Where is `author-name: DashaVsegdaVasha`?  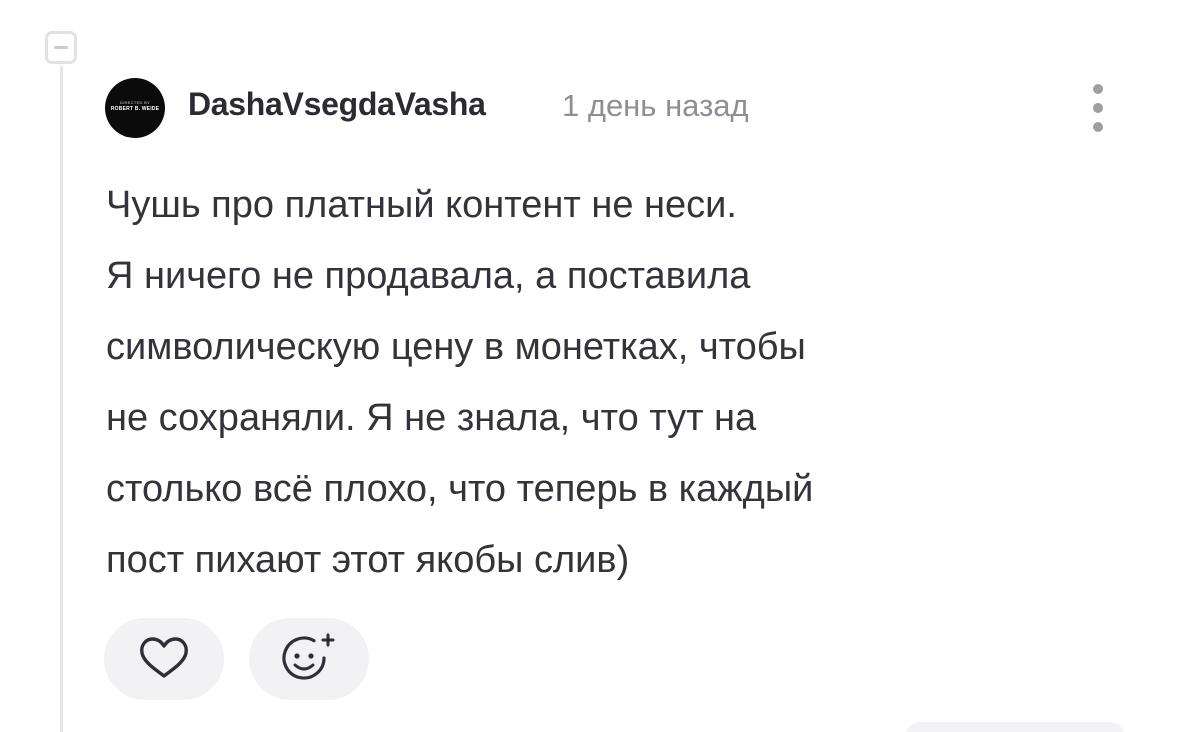 author-name: DashaVsegdaVasha is located at coordinates (337, 104).